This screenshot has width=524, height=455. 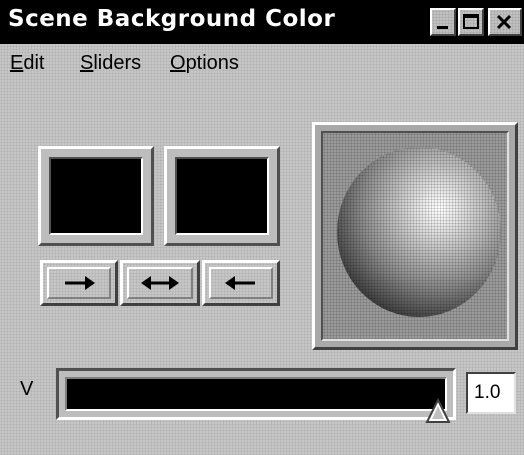 I want to click on value-slider-label: V, so click(x=27, y=389).